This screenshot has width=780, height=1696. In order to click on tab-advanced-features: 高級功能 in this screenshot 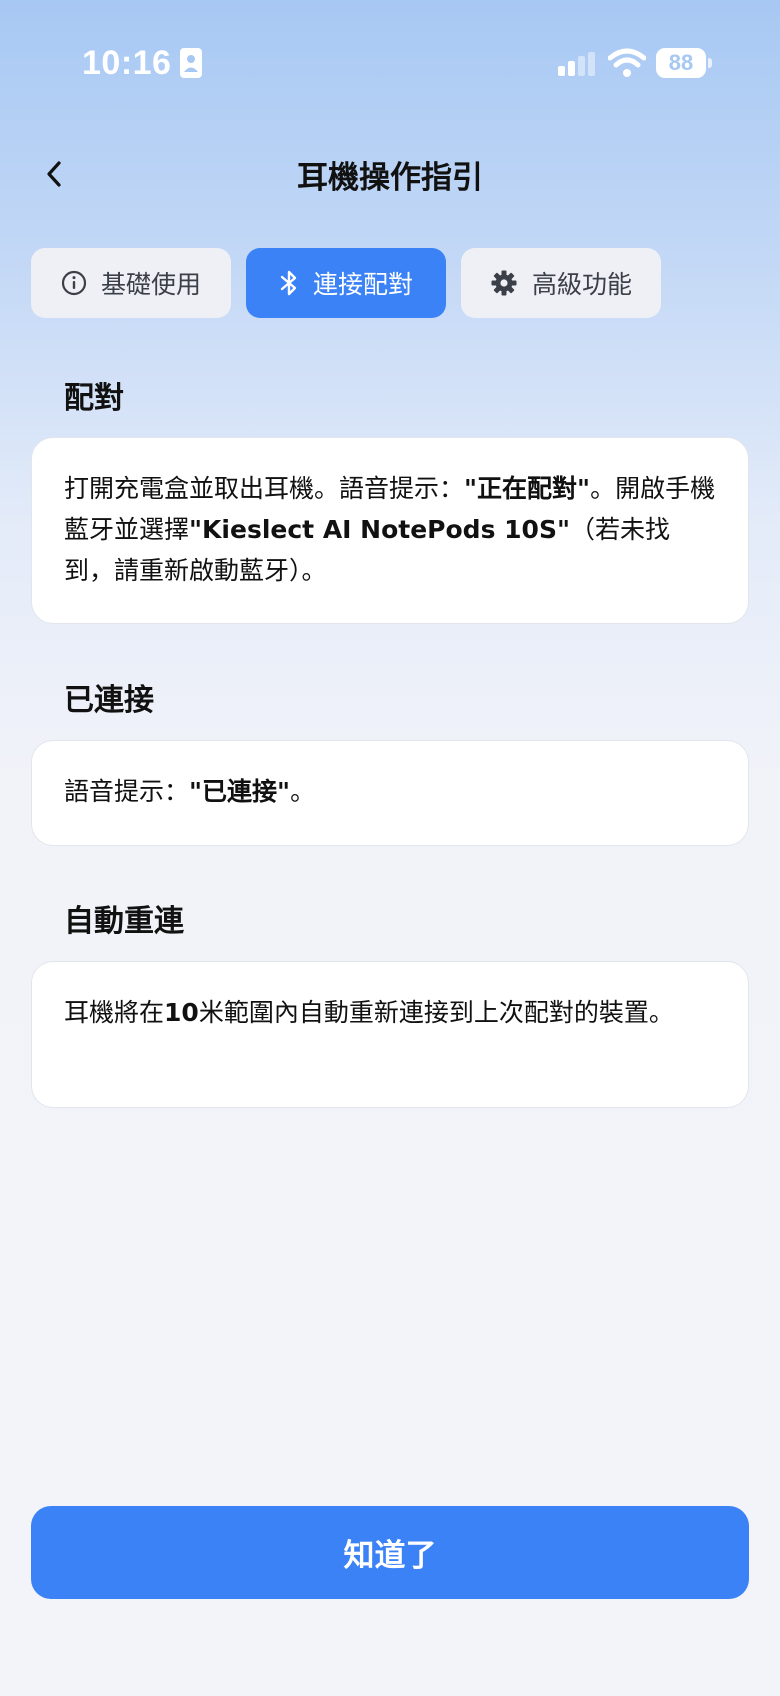, I will do `click(561, 283)`.